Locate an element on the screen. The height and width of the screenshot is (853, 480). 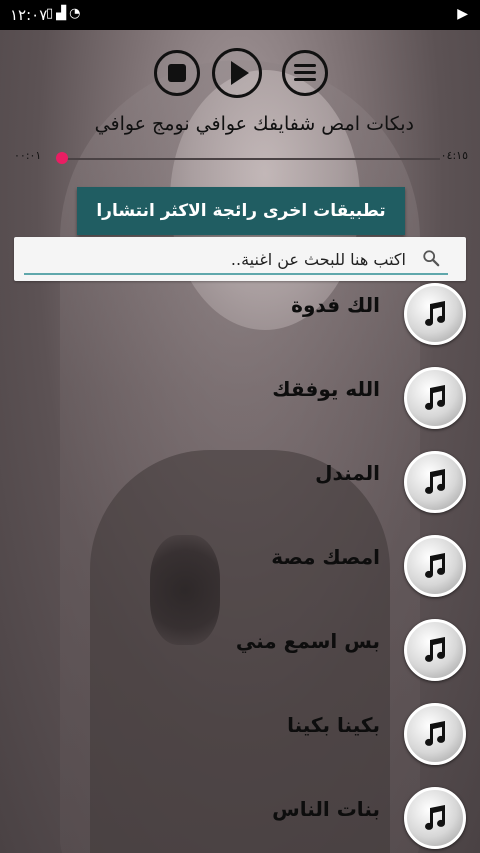
play-icon is located at coordinates (240, 73).